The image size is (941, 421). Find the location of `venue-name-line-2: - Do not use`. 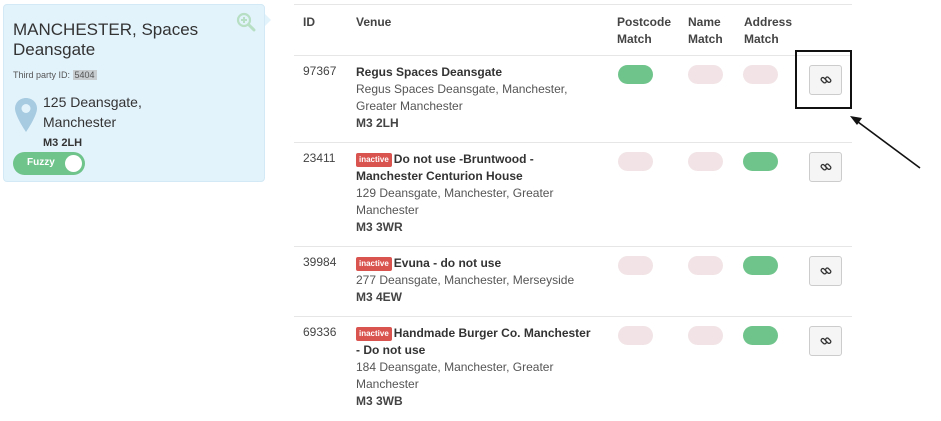

venue-name-line-2: - Do not use is located at coordinates (391, 350).